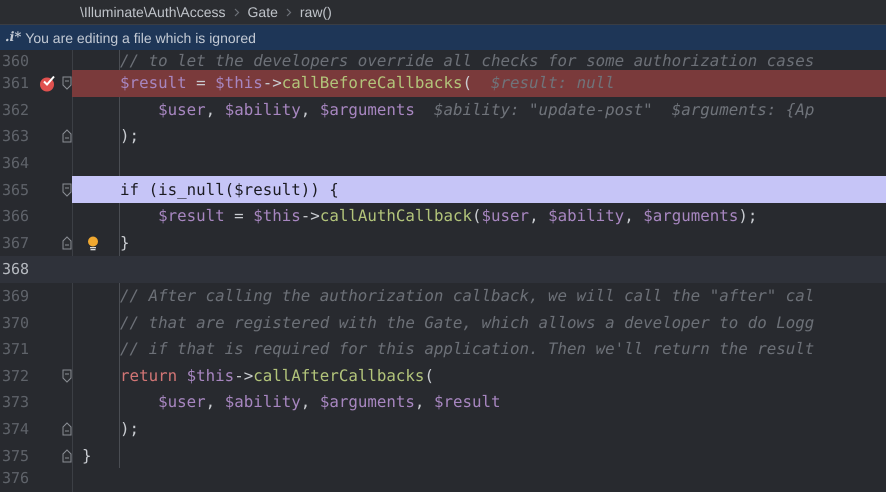  I want to click on file-type-icon: .i*, so click(13, 37).